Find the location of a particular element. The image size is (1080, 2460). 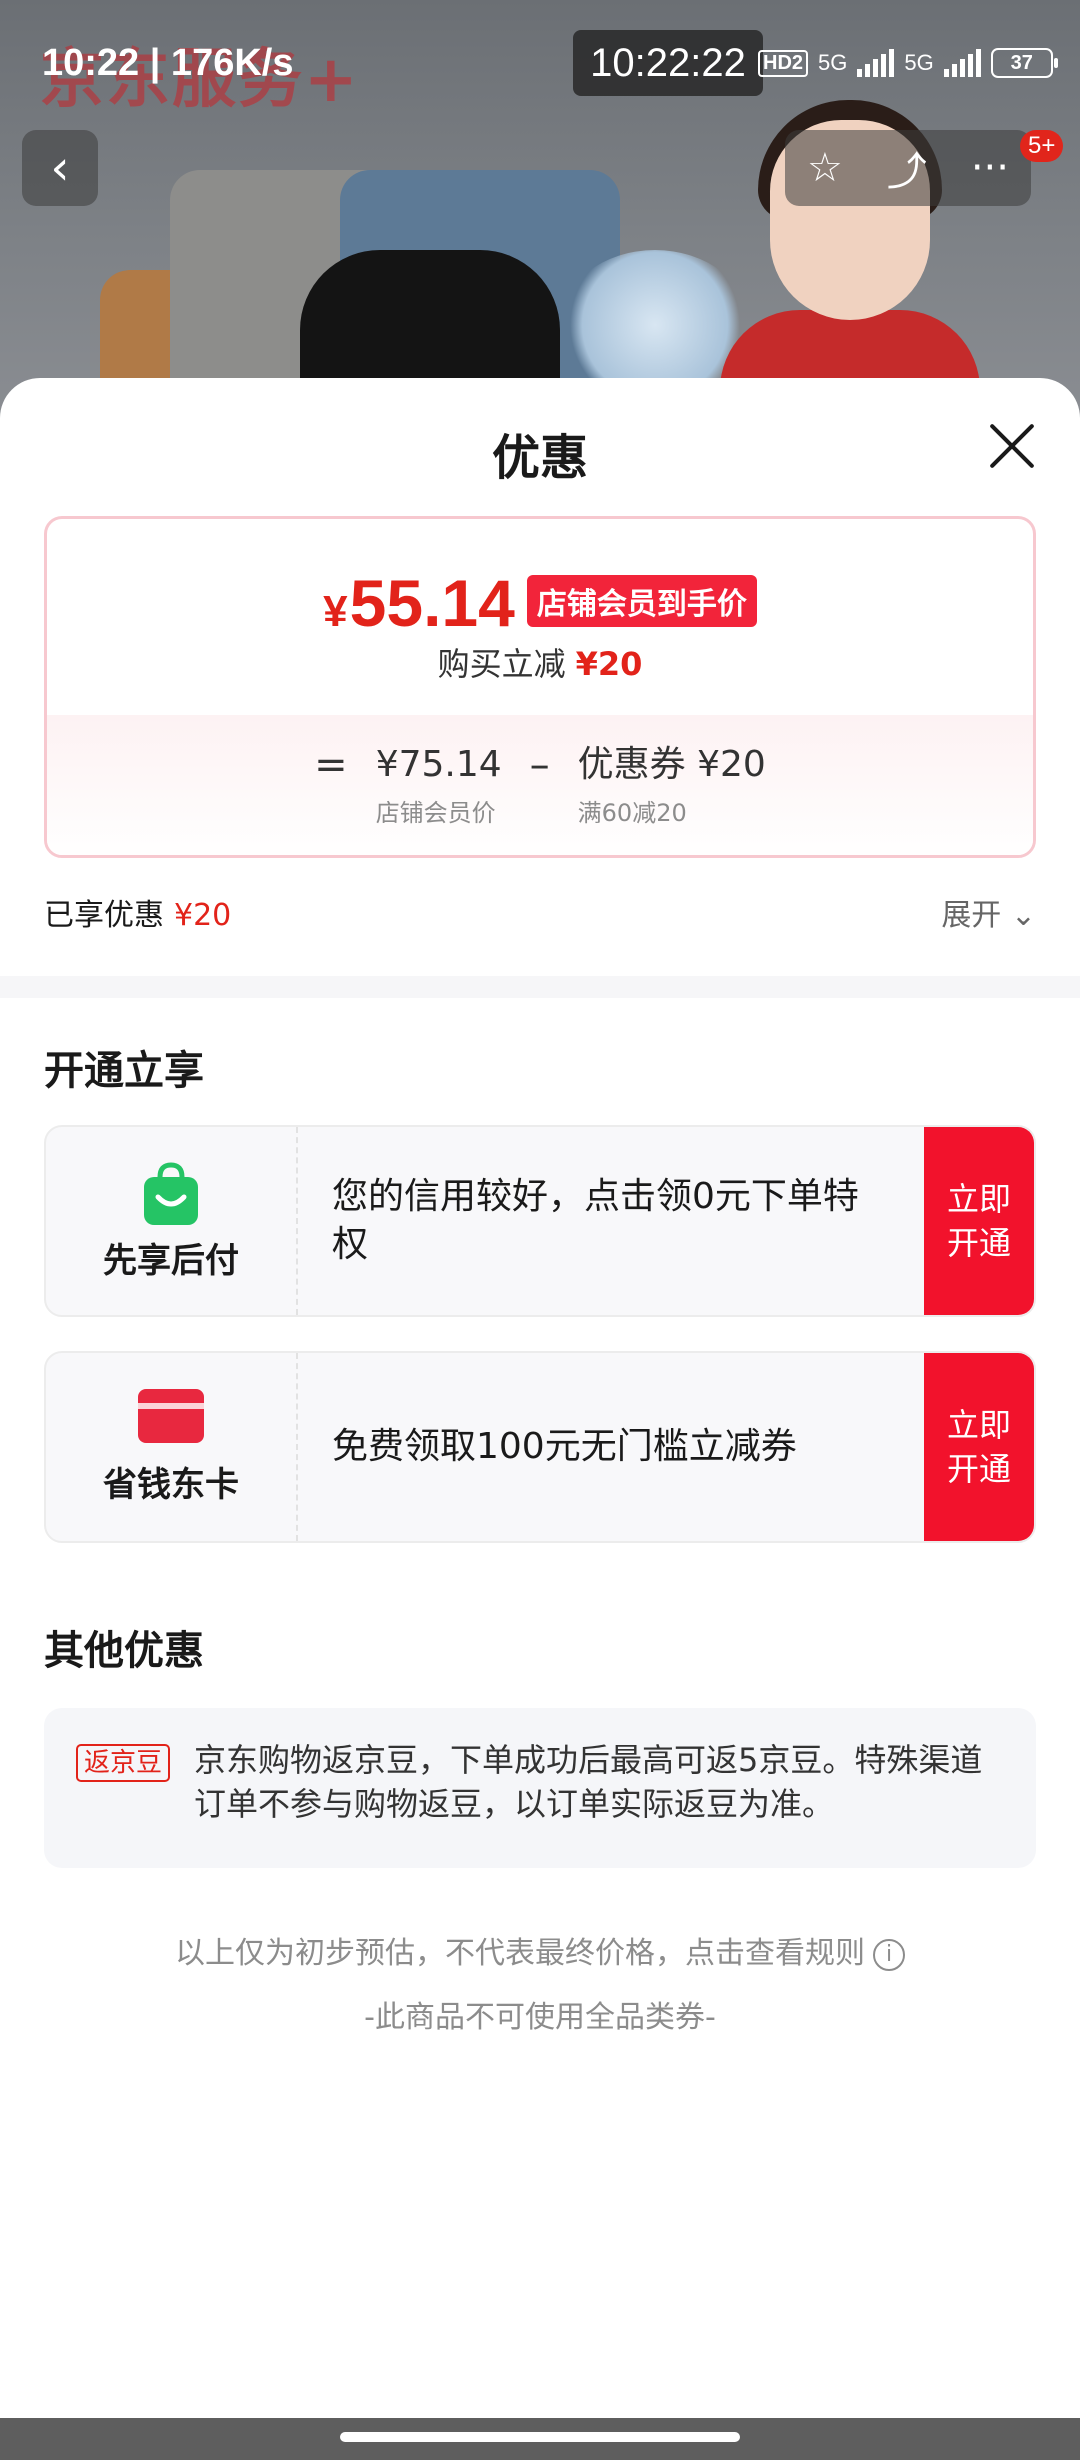

service-card-xianxiang: 先享后付 您的信用较好，点击领0元下单特权 立即开通 is located at coordinates (540, 1221).